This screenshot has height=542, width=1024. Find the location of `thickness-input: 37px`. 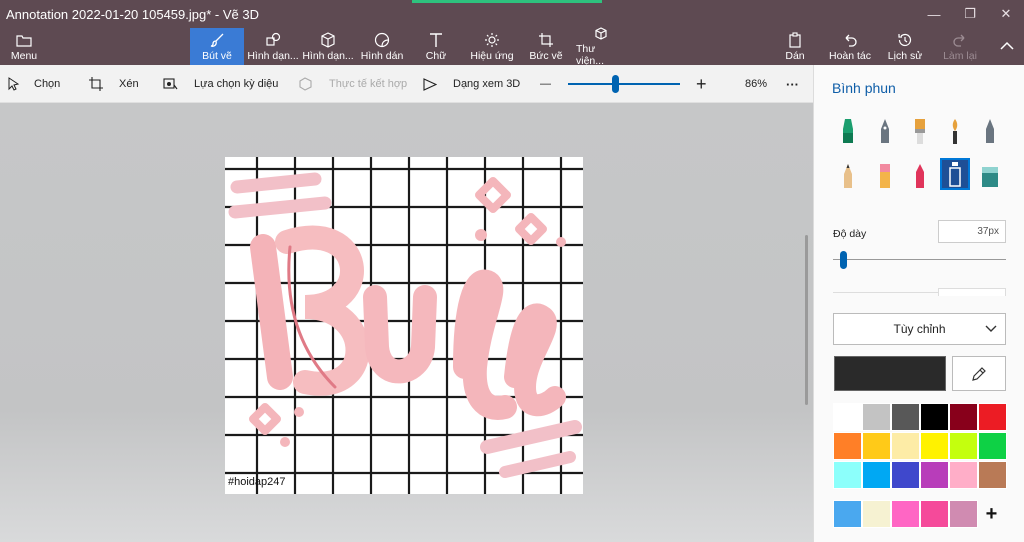

thickness-input: 37px is located at coordinates (972, 231).